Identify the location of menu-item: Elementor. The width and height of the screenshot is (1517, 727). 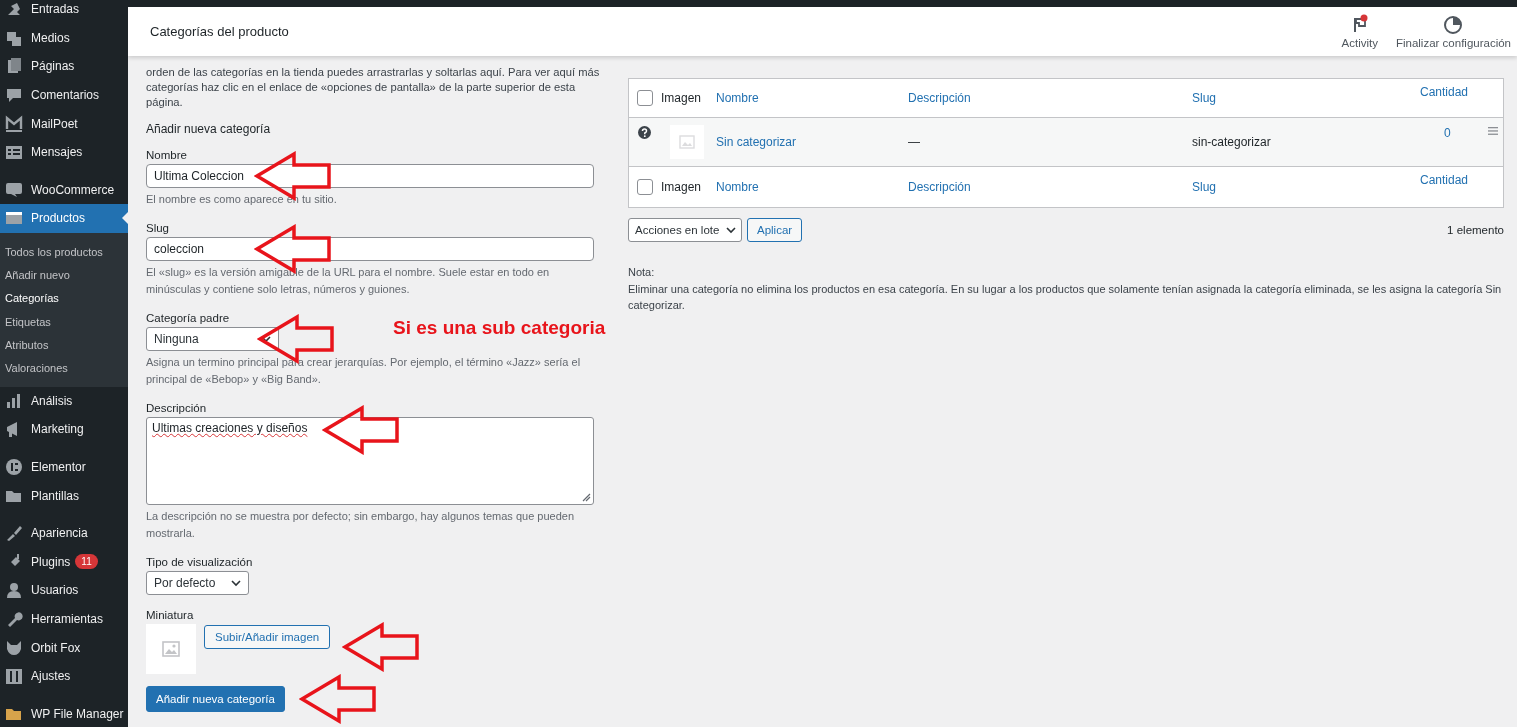
(64, 467).